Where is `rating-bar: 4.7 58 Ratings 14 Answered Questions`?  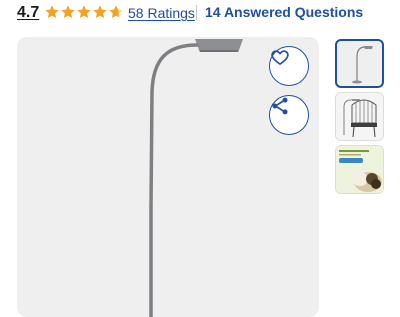 rating-bar: 4.7 58 Ratings 14 Answered Questions is located at coordinates (200, 13).